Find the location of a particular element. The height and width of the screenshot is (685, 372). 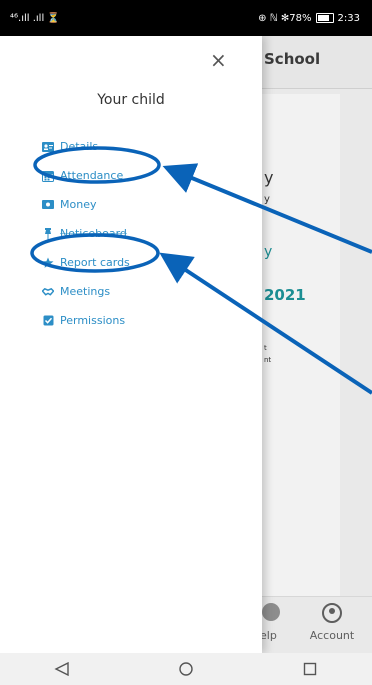

app-header: School is located at coordinates (317, 62).